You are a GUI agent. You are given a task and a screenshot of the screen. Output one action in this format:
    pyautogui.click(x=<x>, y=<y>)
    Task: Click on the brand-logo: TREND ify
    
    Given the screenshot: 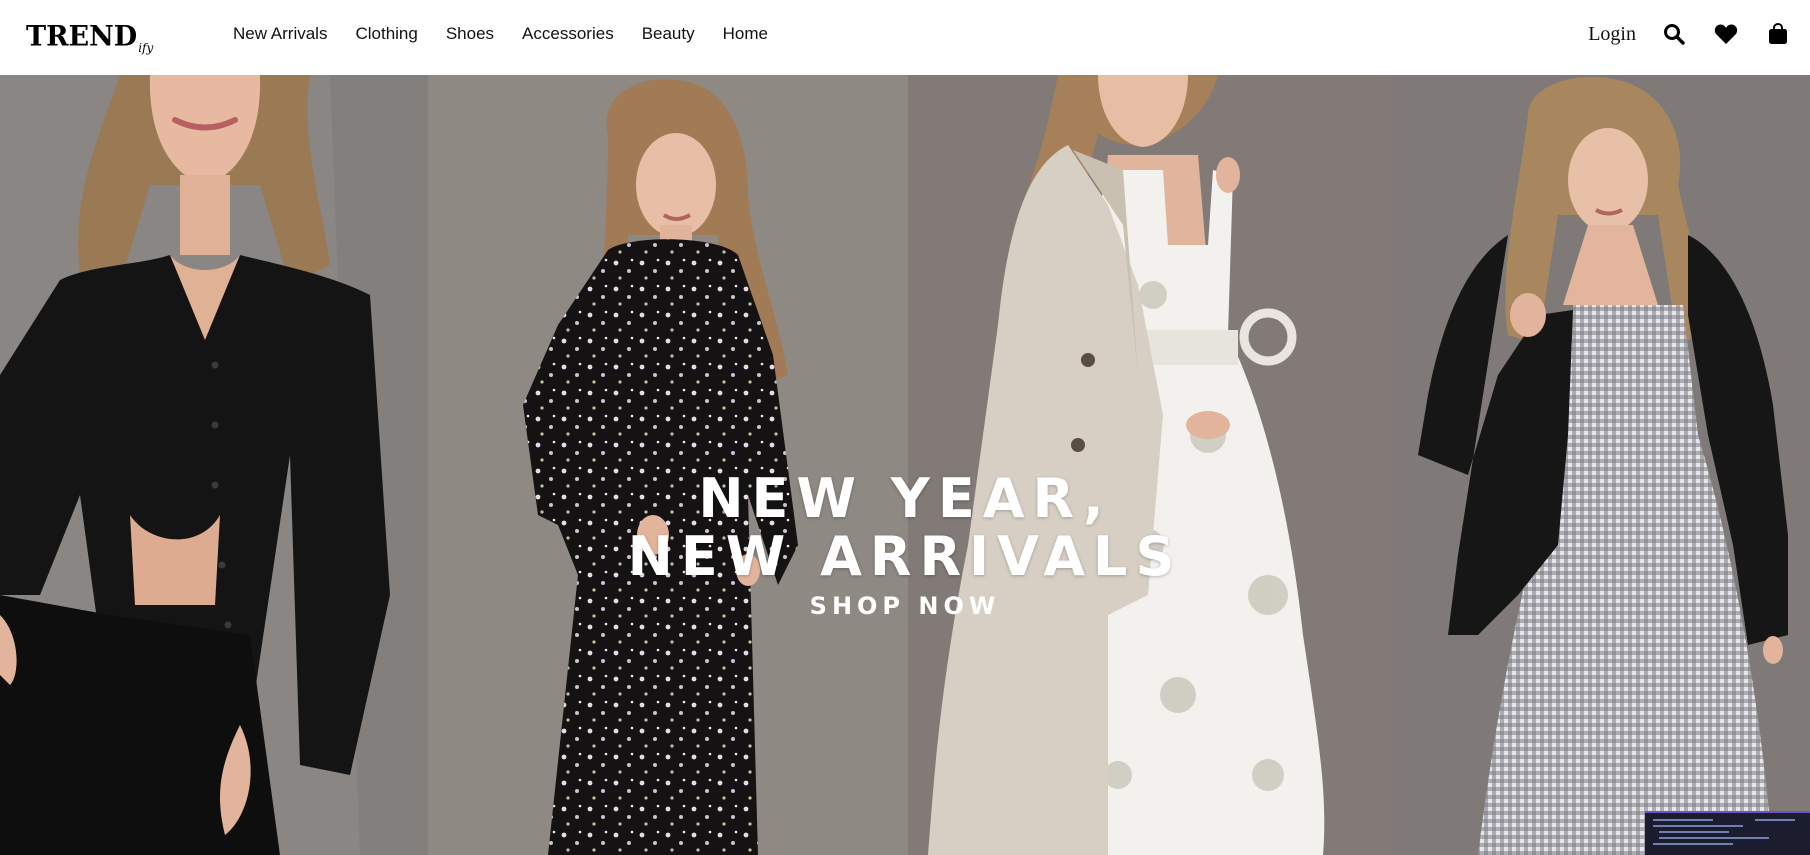 What is the action you would take?
    pyautogui.click(x=89, y=34)
    